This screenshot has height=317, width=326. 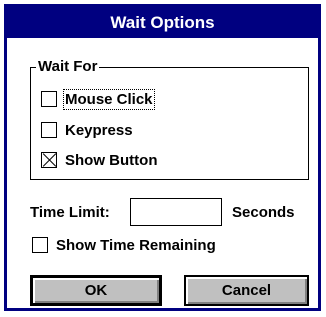 What do you see at coordinates (99, 130) in the screenshot?
I see `keypress-label: Keypress` at bounding box center [99, 130].